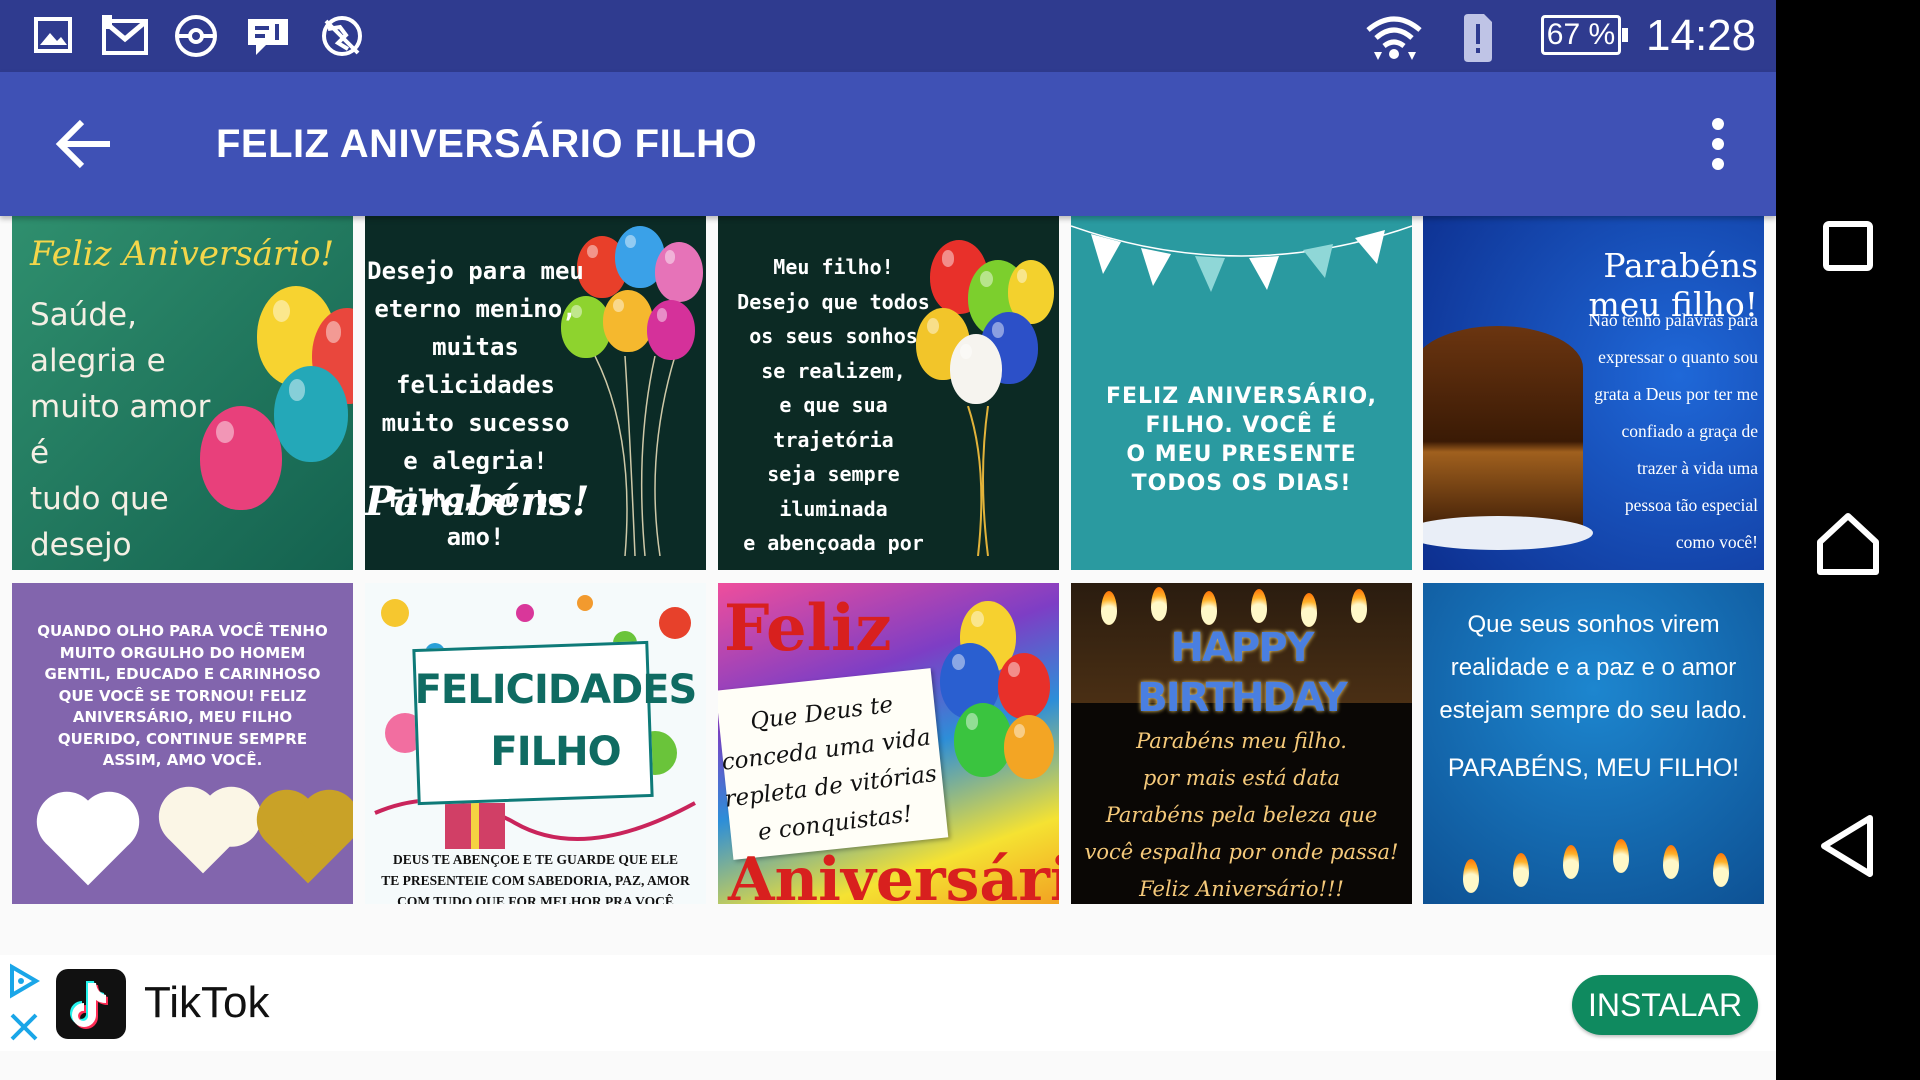 This screenshot has height=1080, width=1920. Describe the element at coordinates (268, 37) in the screenshot. I see `message-icon` at that location.